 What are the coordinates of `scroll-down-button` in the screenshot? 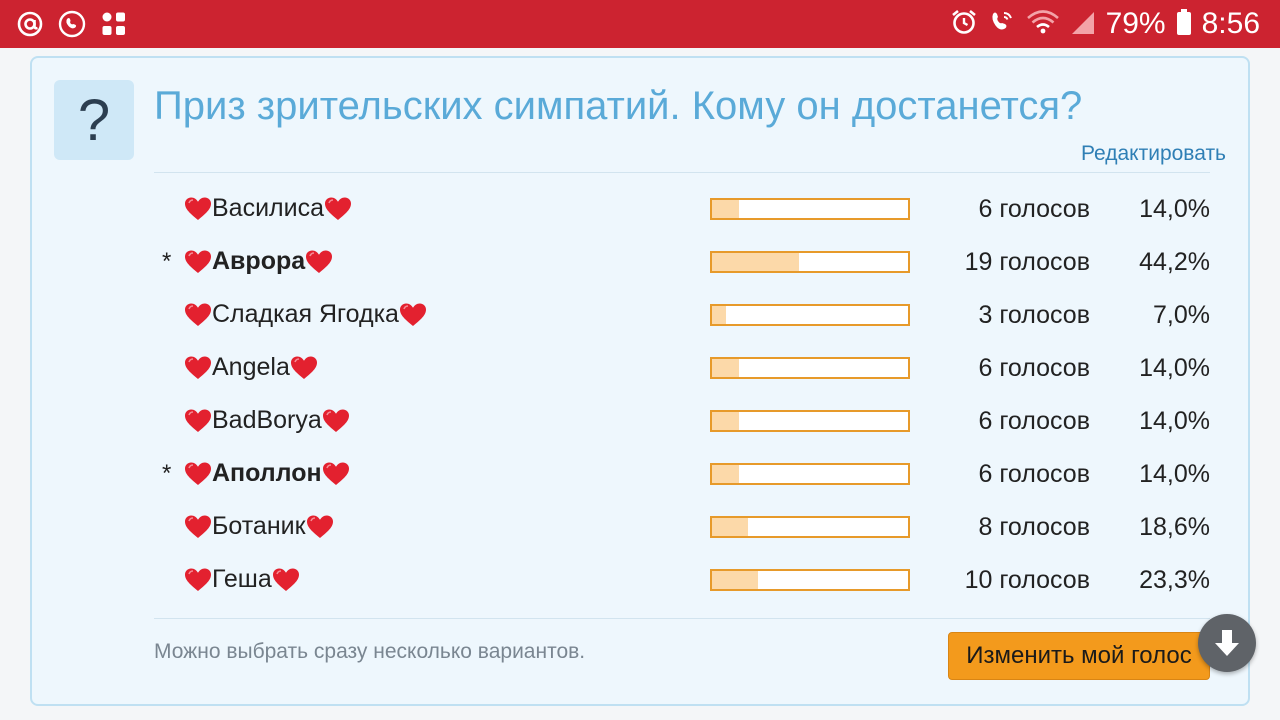 It's located at (1227, 643).